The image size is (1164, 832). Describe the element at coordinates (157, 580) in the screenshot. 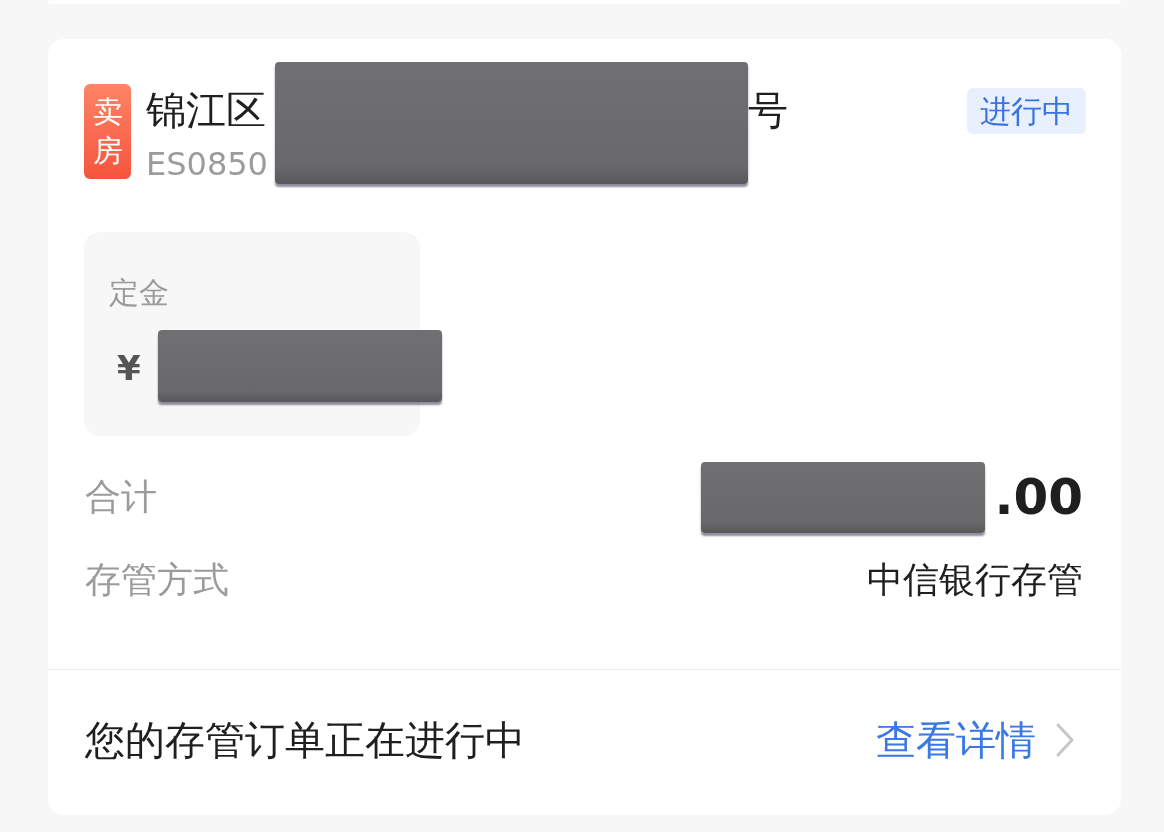

I see `summary-label: 存管方式` at that location.